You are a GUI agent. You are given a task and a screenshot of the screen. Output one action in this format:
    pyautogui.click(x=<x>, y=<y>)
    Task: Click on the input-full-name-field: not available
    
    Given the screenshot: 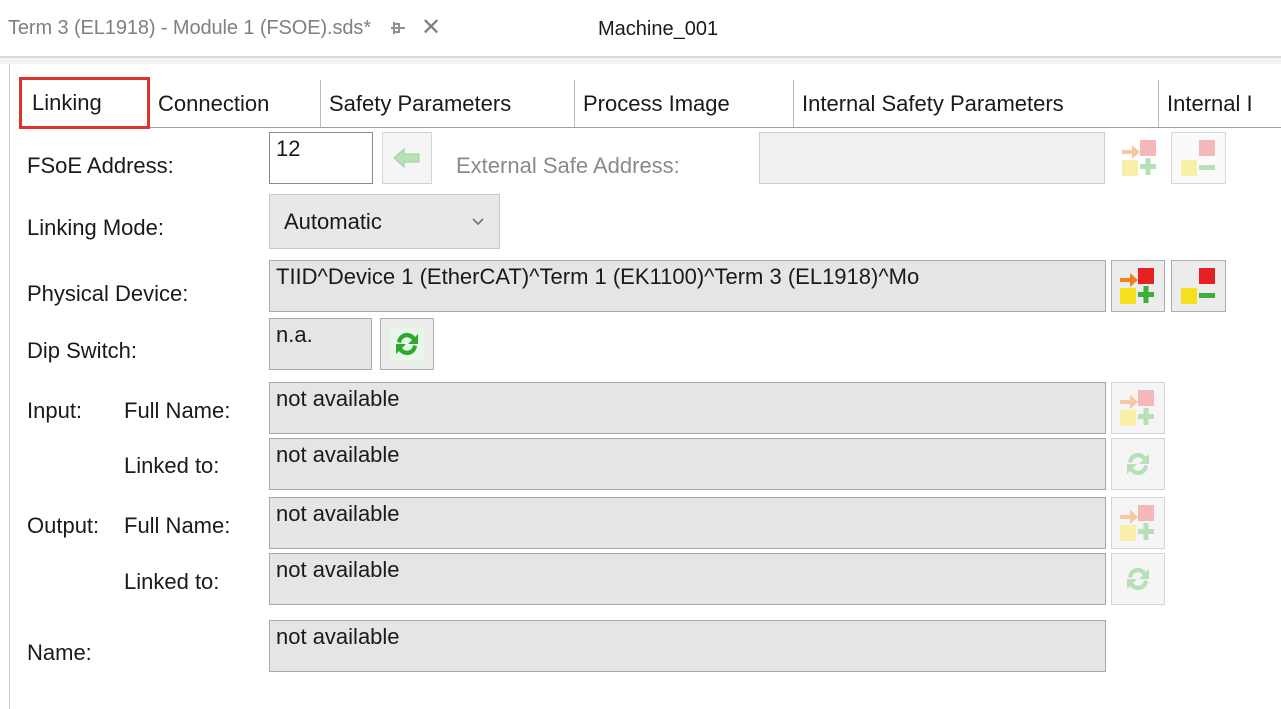 What is the action you would take?
    pyautogui.click(x=687, y=408)
    